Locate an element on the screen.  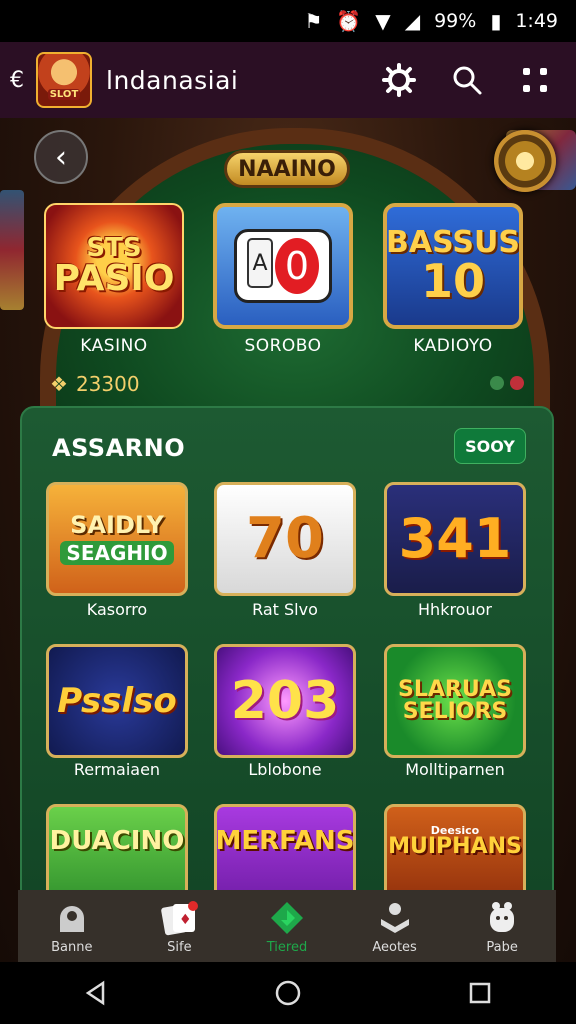
menu-button is located at coordinates (535, 80).